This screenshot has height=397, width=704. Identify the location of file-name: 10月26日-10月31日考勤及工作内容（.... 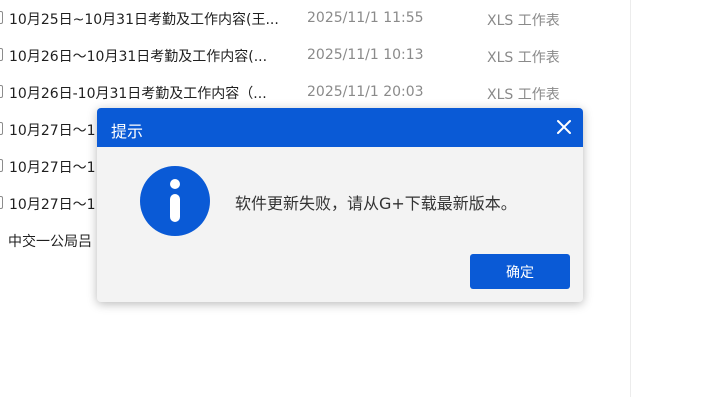
(138, 94).